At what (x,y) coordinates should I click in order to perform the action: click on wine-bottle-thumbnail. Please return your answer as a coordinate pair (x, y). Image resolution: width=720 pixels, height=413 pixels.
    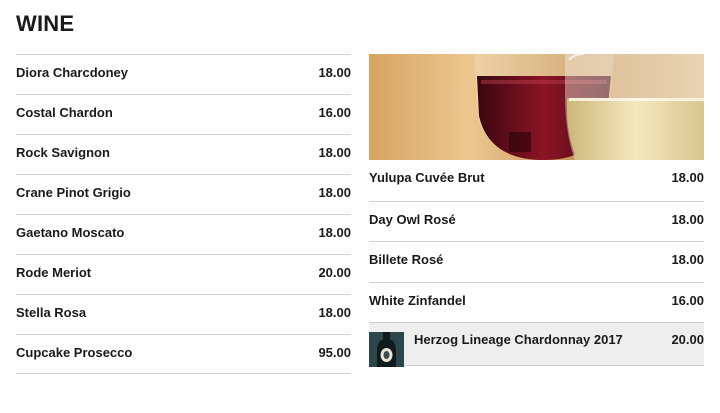
    Looking at the image, I should click on (386, 349).